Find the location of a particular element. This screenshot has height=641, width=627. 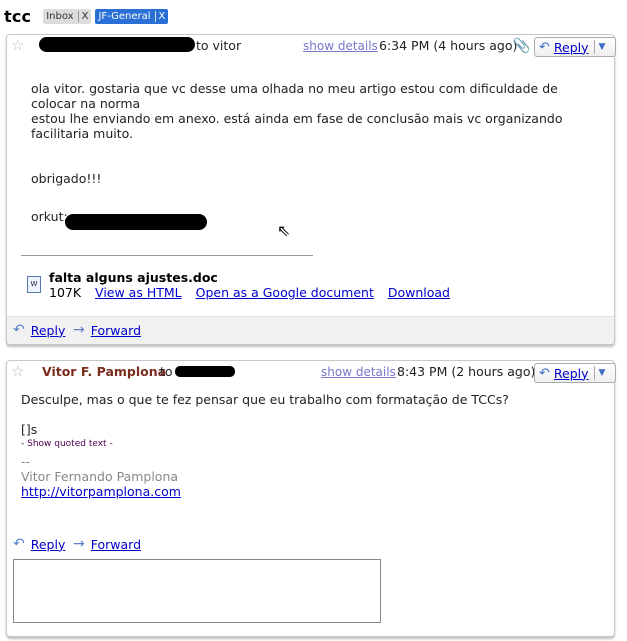

open-google-doc-link: Open as a Google document is located at coordinates (285, 292).